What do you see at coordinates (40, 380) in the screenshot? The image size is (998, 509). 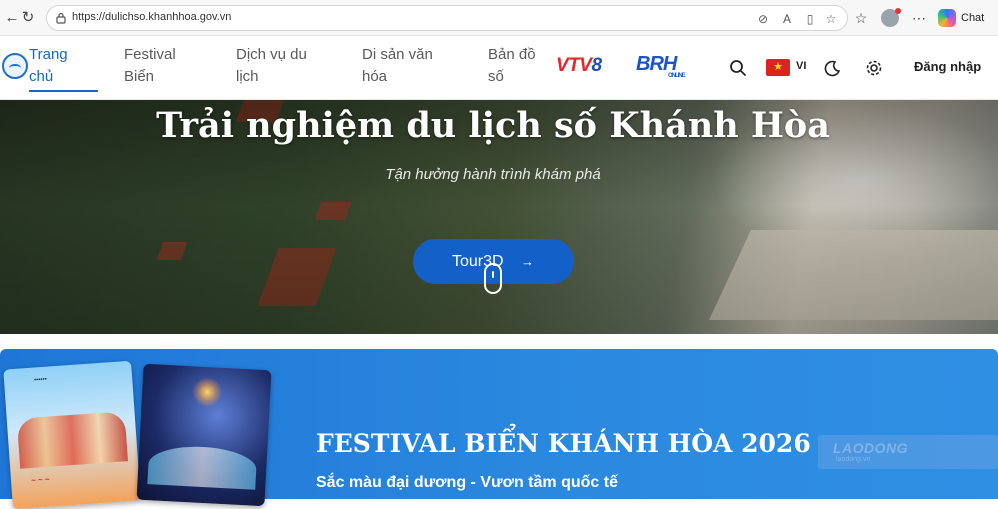 I see `poster-header-graphic: ▪▪▪▪▪▪` at bounding box center [40, 380].